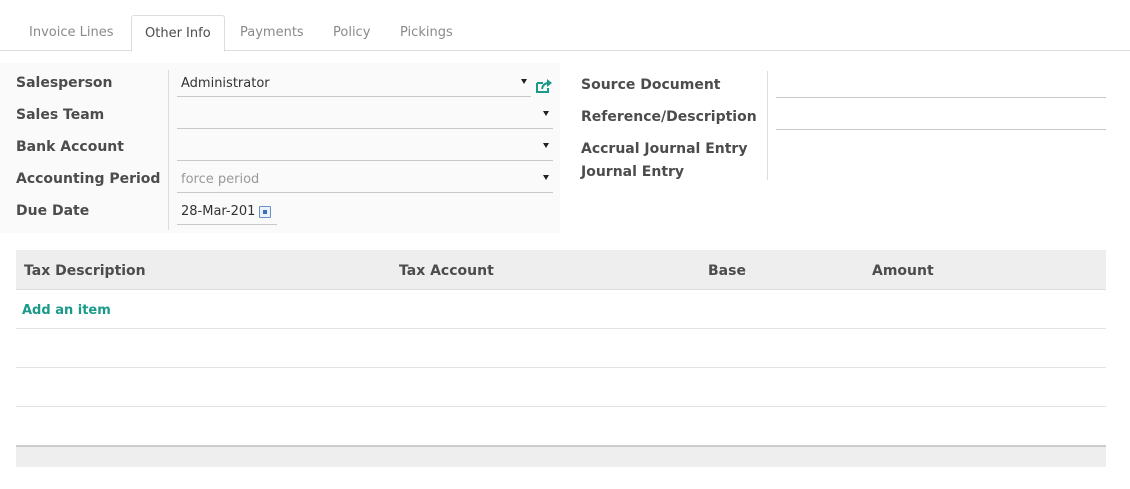 Image resolution: width=1130 pixels, height=489 pixels. What do you see at coordinates (669, 117) in the screenshot?
I see `reference-description-label: Reference/Description` at bounding box center [669, 117].